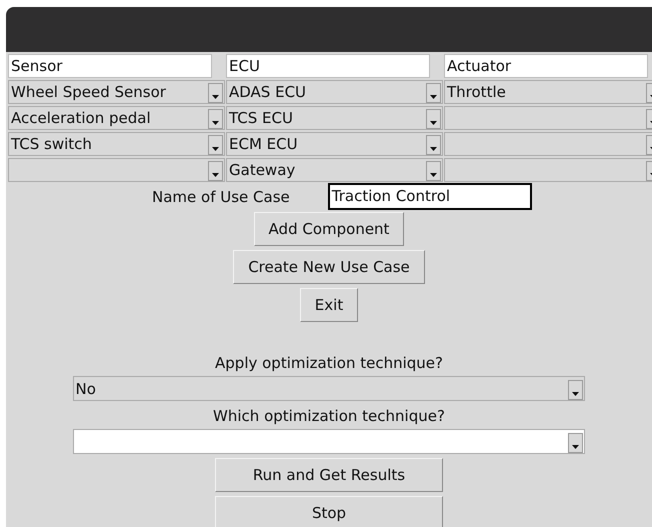  I want to click on exit-button: Exit, so click(329, 305).